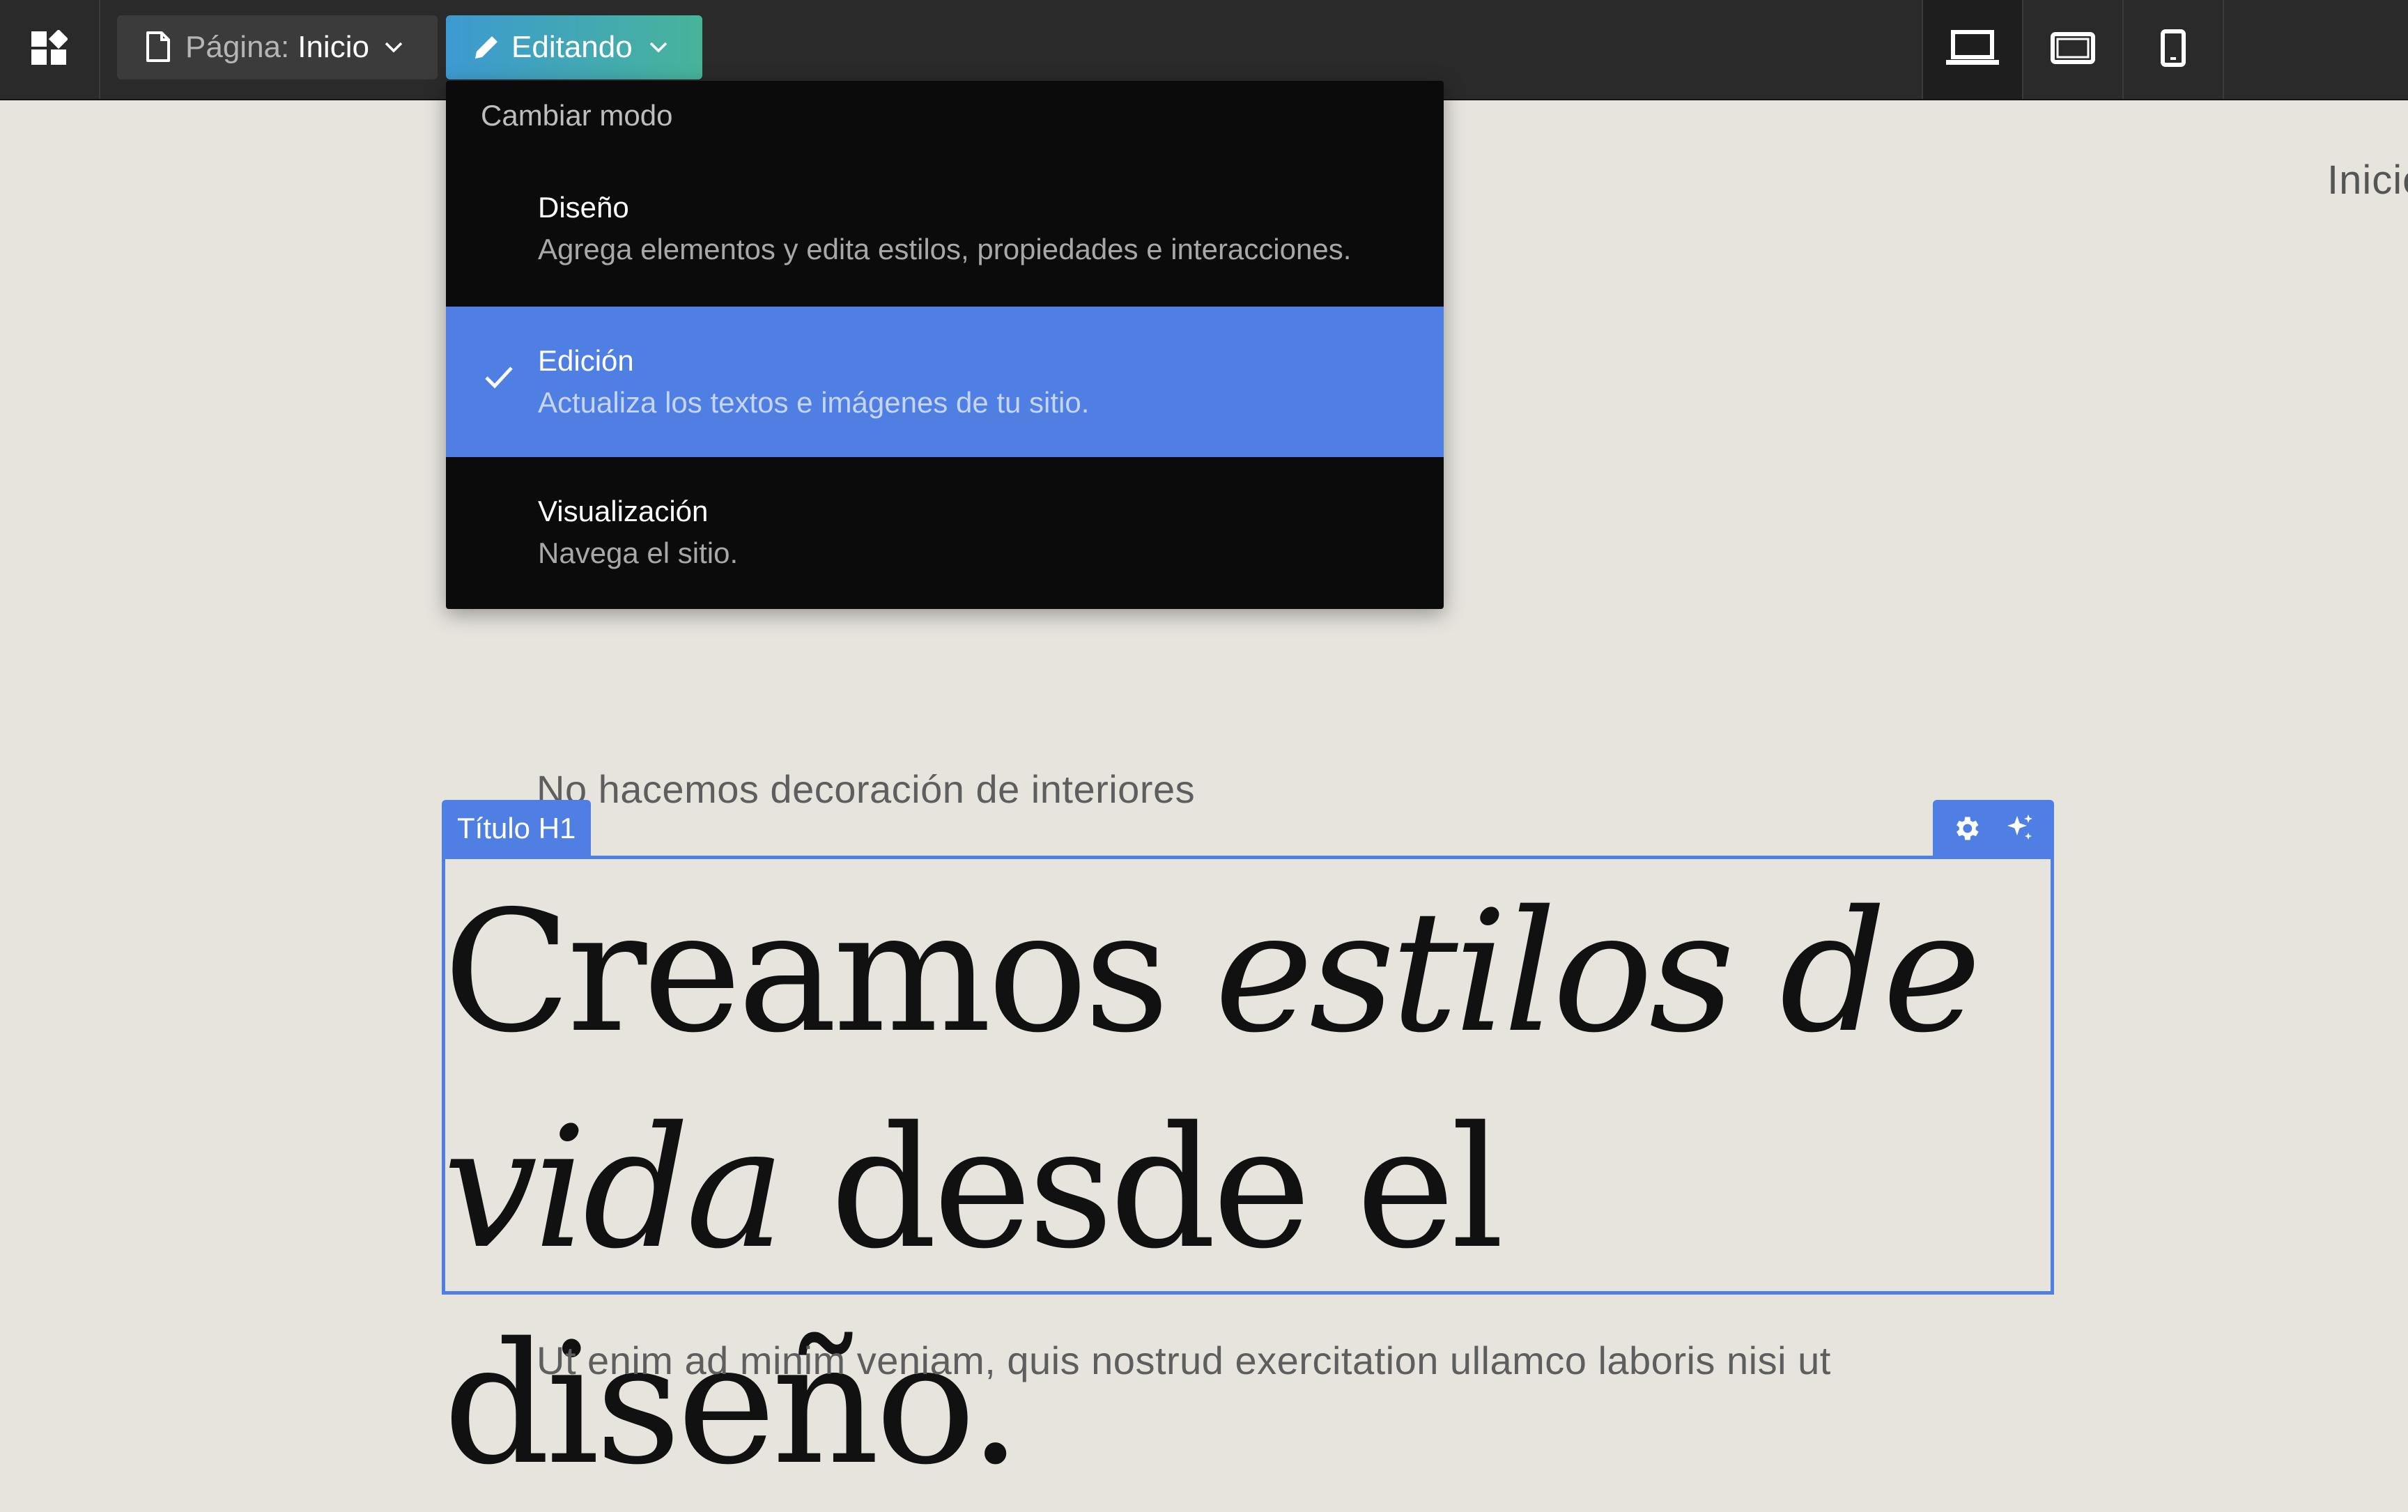 This screenshot has width=2408, height=1512. What do you see at coordinates (624, 511) in the screenshot?
I see `menu-item-title: Visualización` at bounding box center [624, 511].